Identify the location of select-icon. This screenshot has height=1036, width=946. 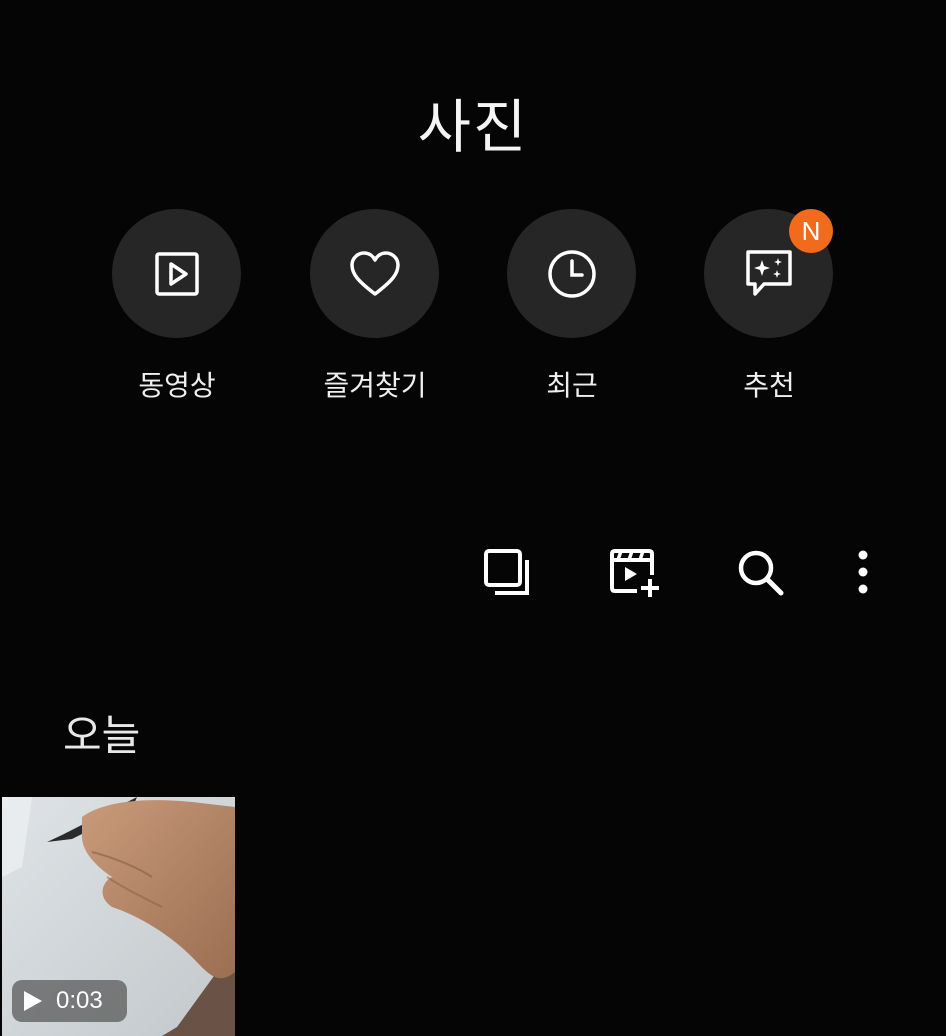
(506, 572).